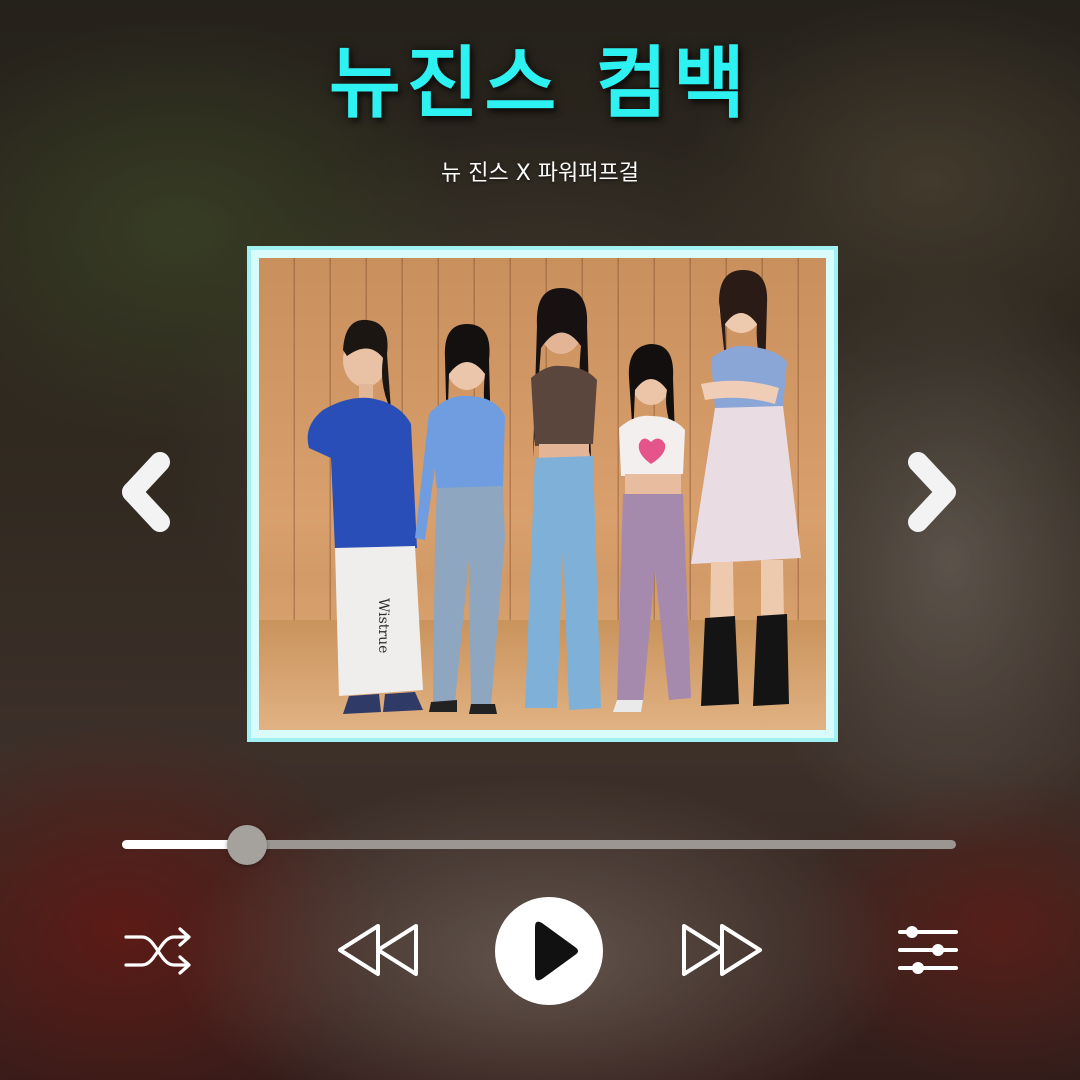 This screenshot has height=1080, width=1080. Describe the element at coordinates (247, 845) in the screenshot. I see `progress-knob` at that location.